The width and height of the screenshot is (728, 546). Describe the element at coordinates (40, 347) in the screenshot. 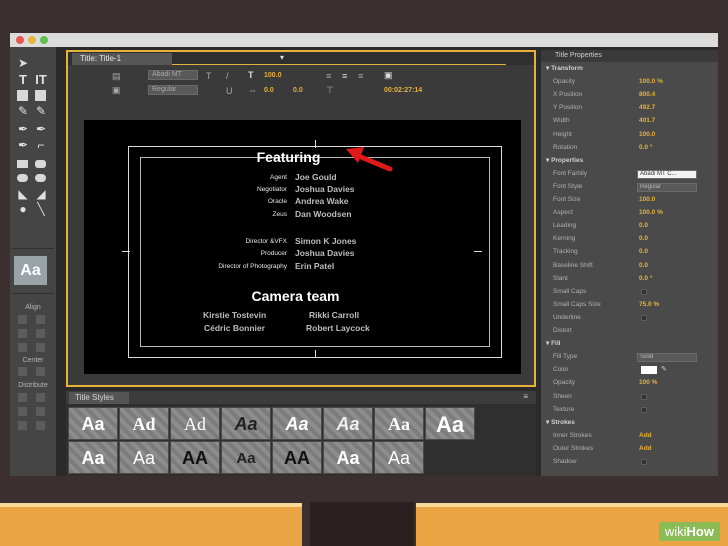

I see `align-bottom-icon` at that location.